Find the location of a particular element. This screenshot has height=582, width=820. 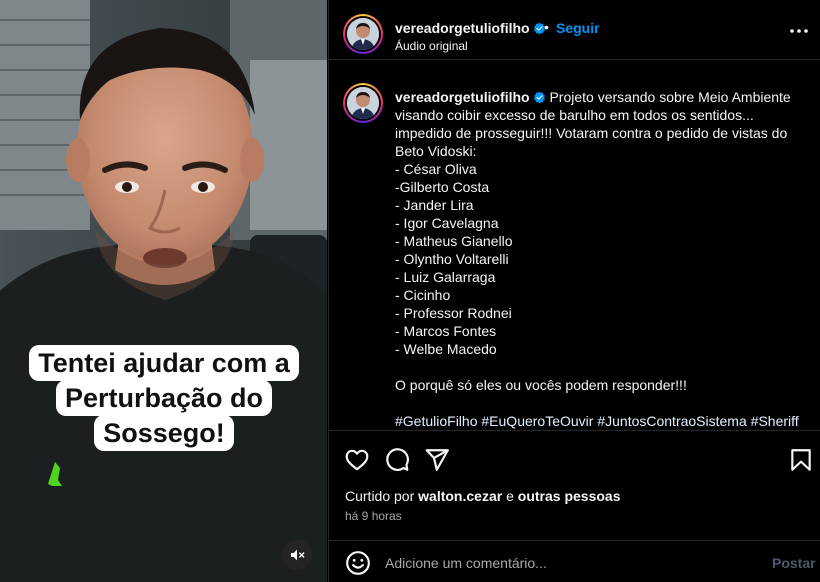

caption-line: - Luiz Galarraga is located at coordinates (445, 277).